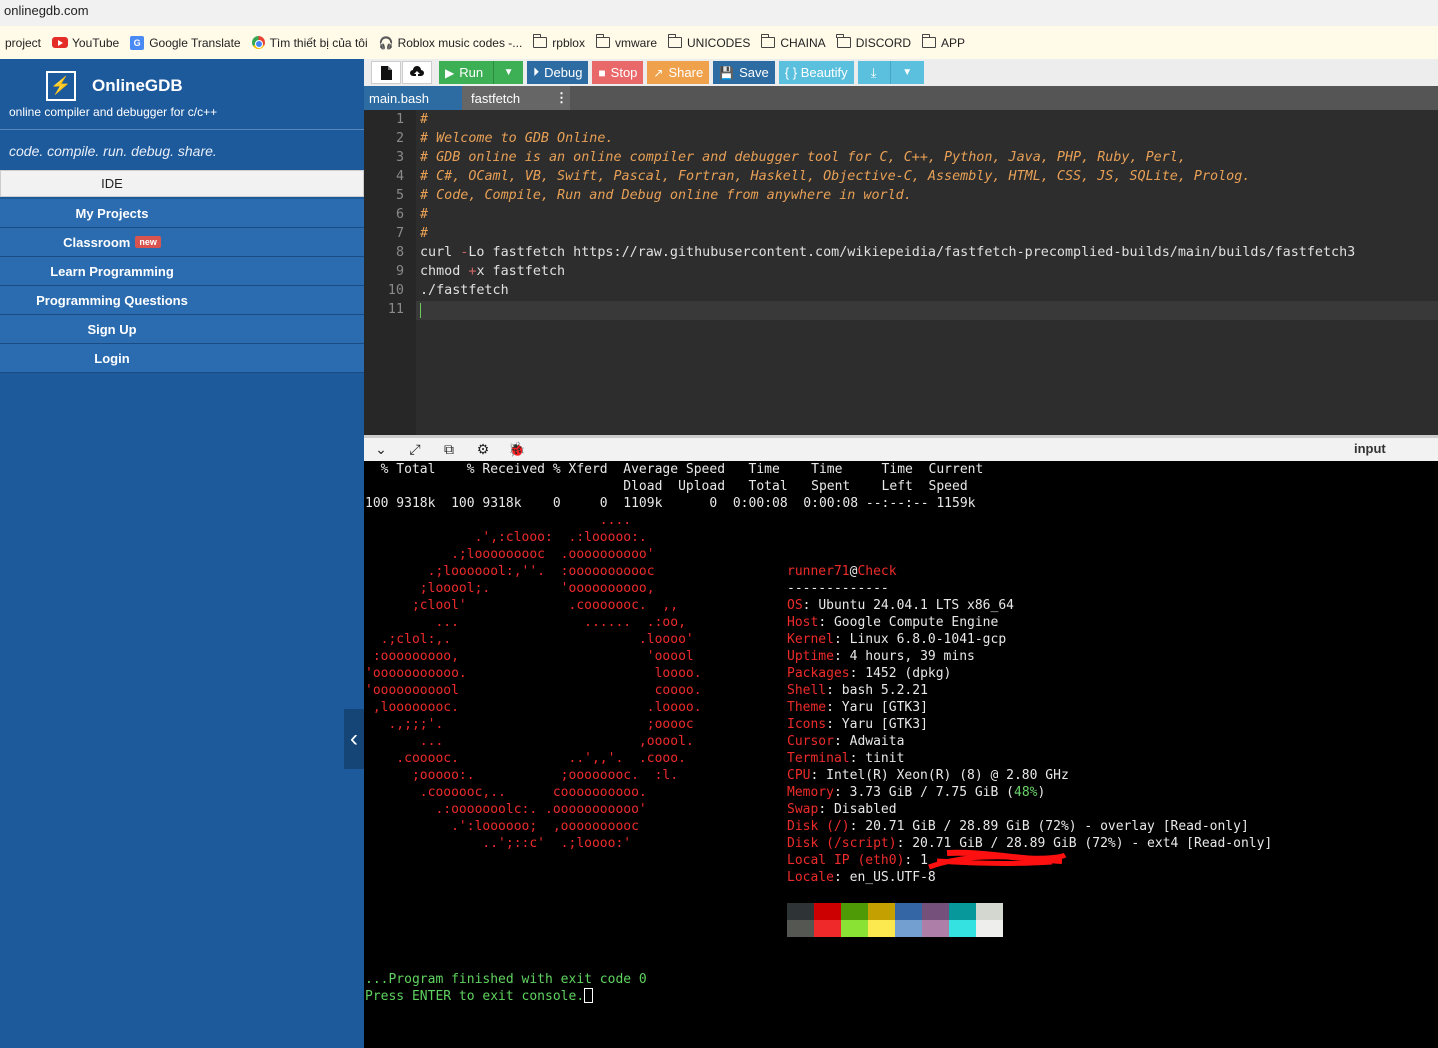  Describe the element at coordinates (517, 449) in the screenshot. I see `bug-report-button: 🐞` at that location.